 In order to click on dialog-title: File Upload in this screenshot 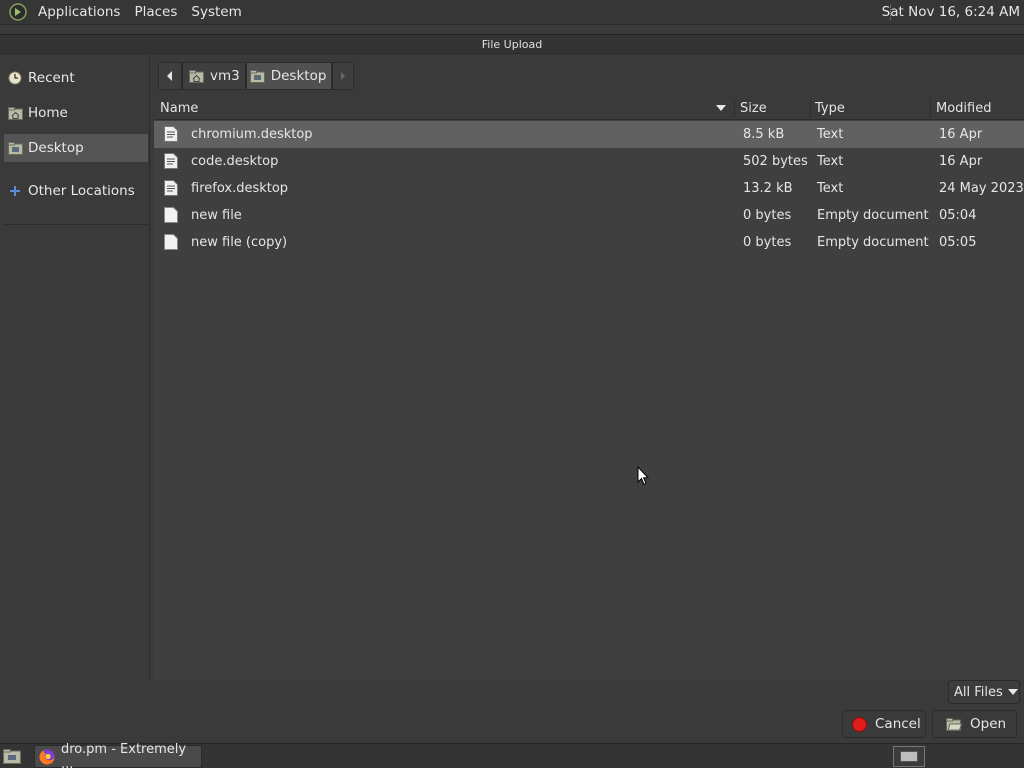, I will do `click(512, 44)`.